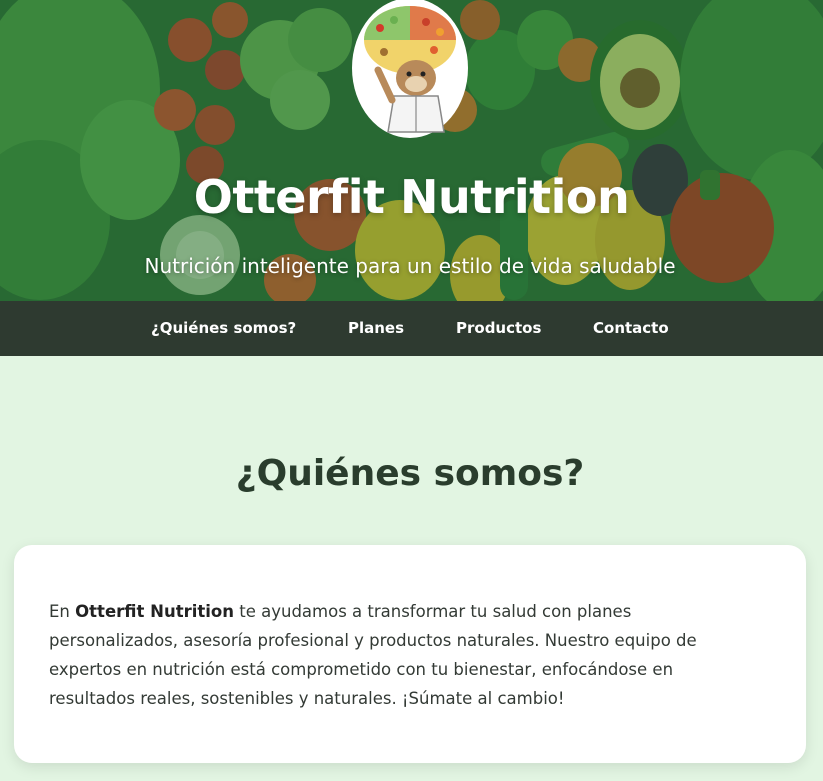 Image resolution: width=823 pixels, height=781 pixels. I want to click on otter-nutritionist-logo-icon, so click(410, 69).